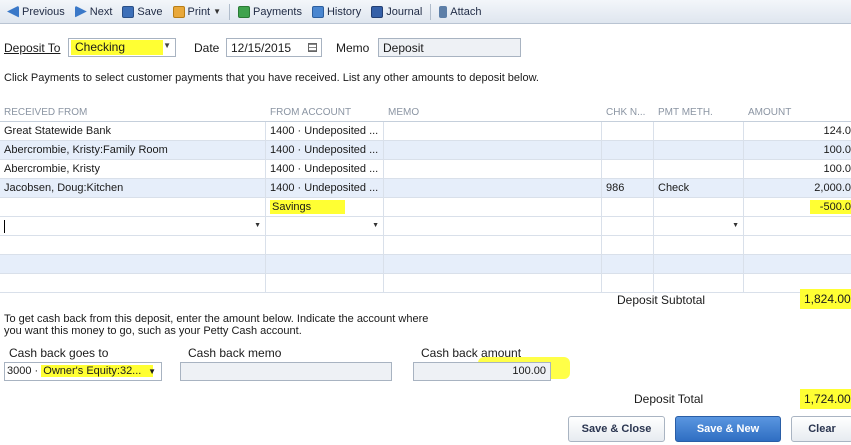 The width and height of the screenshot is (851, 445). What do you see at coordinates (336, 12) in the screenshot?
I see `history-button: History` at bounding box center [336, 12].